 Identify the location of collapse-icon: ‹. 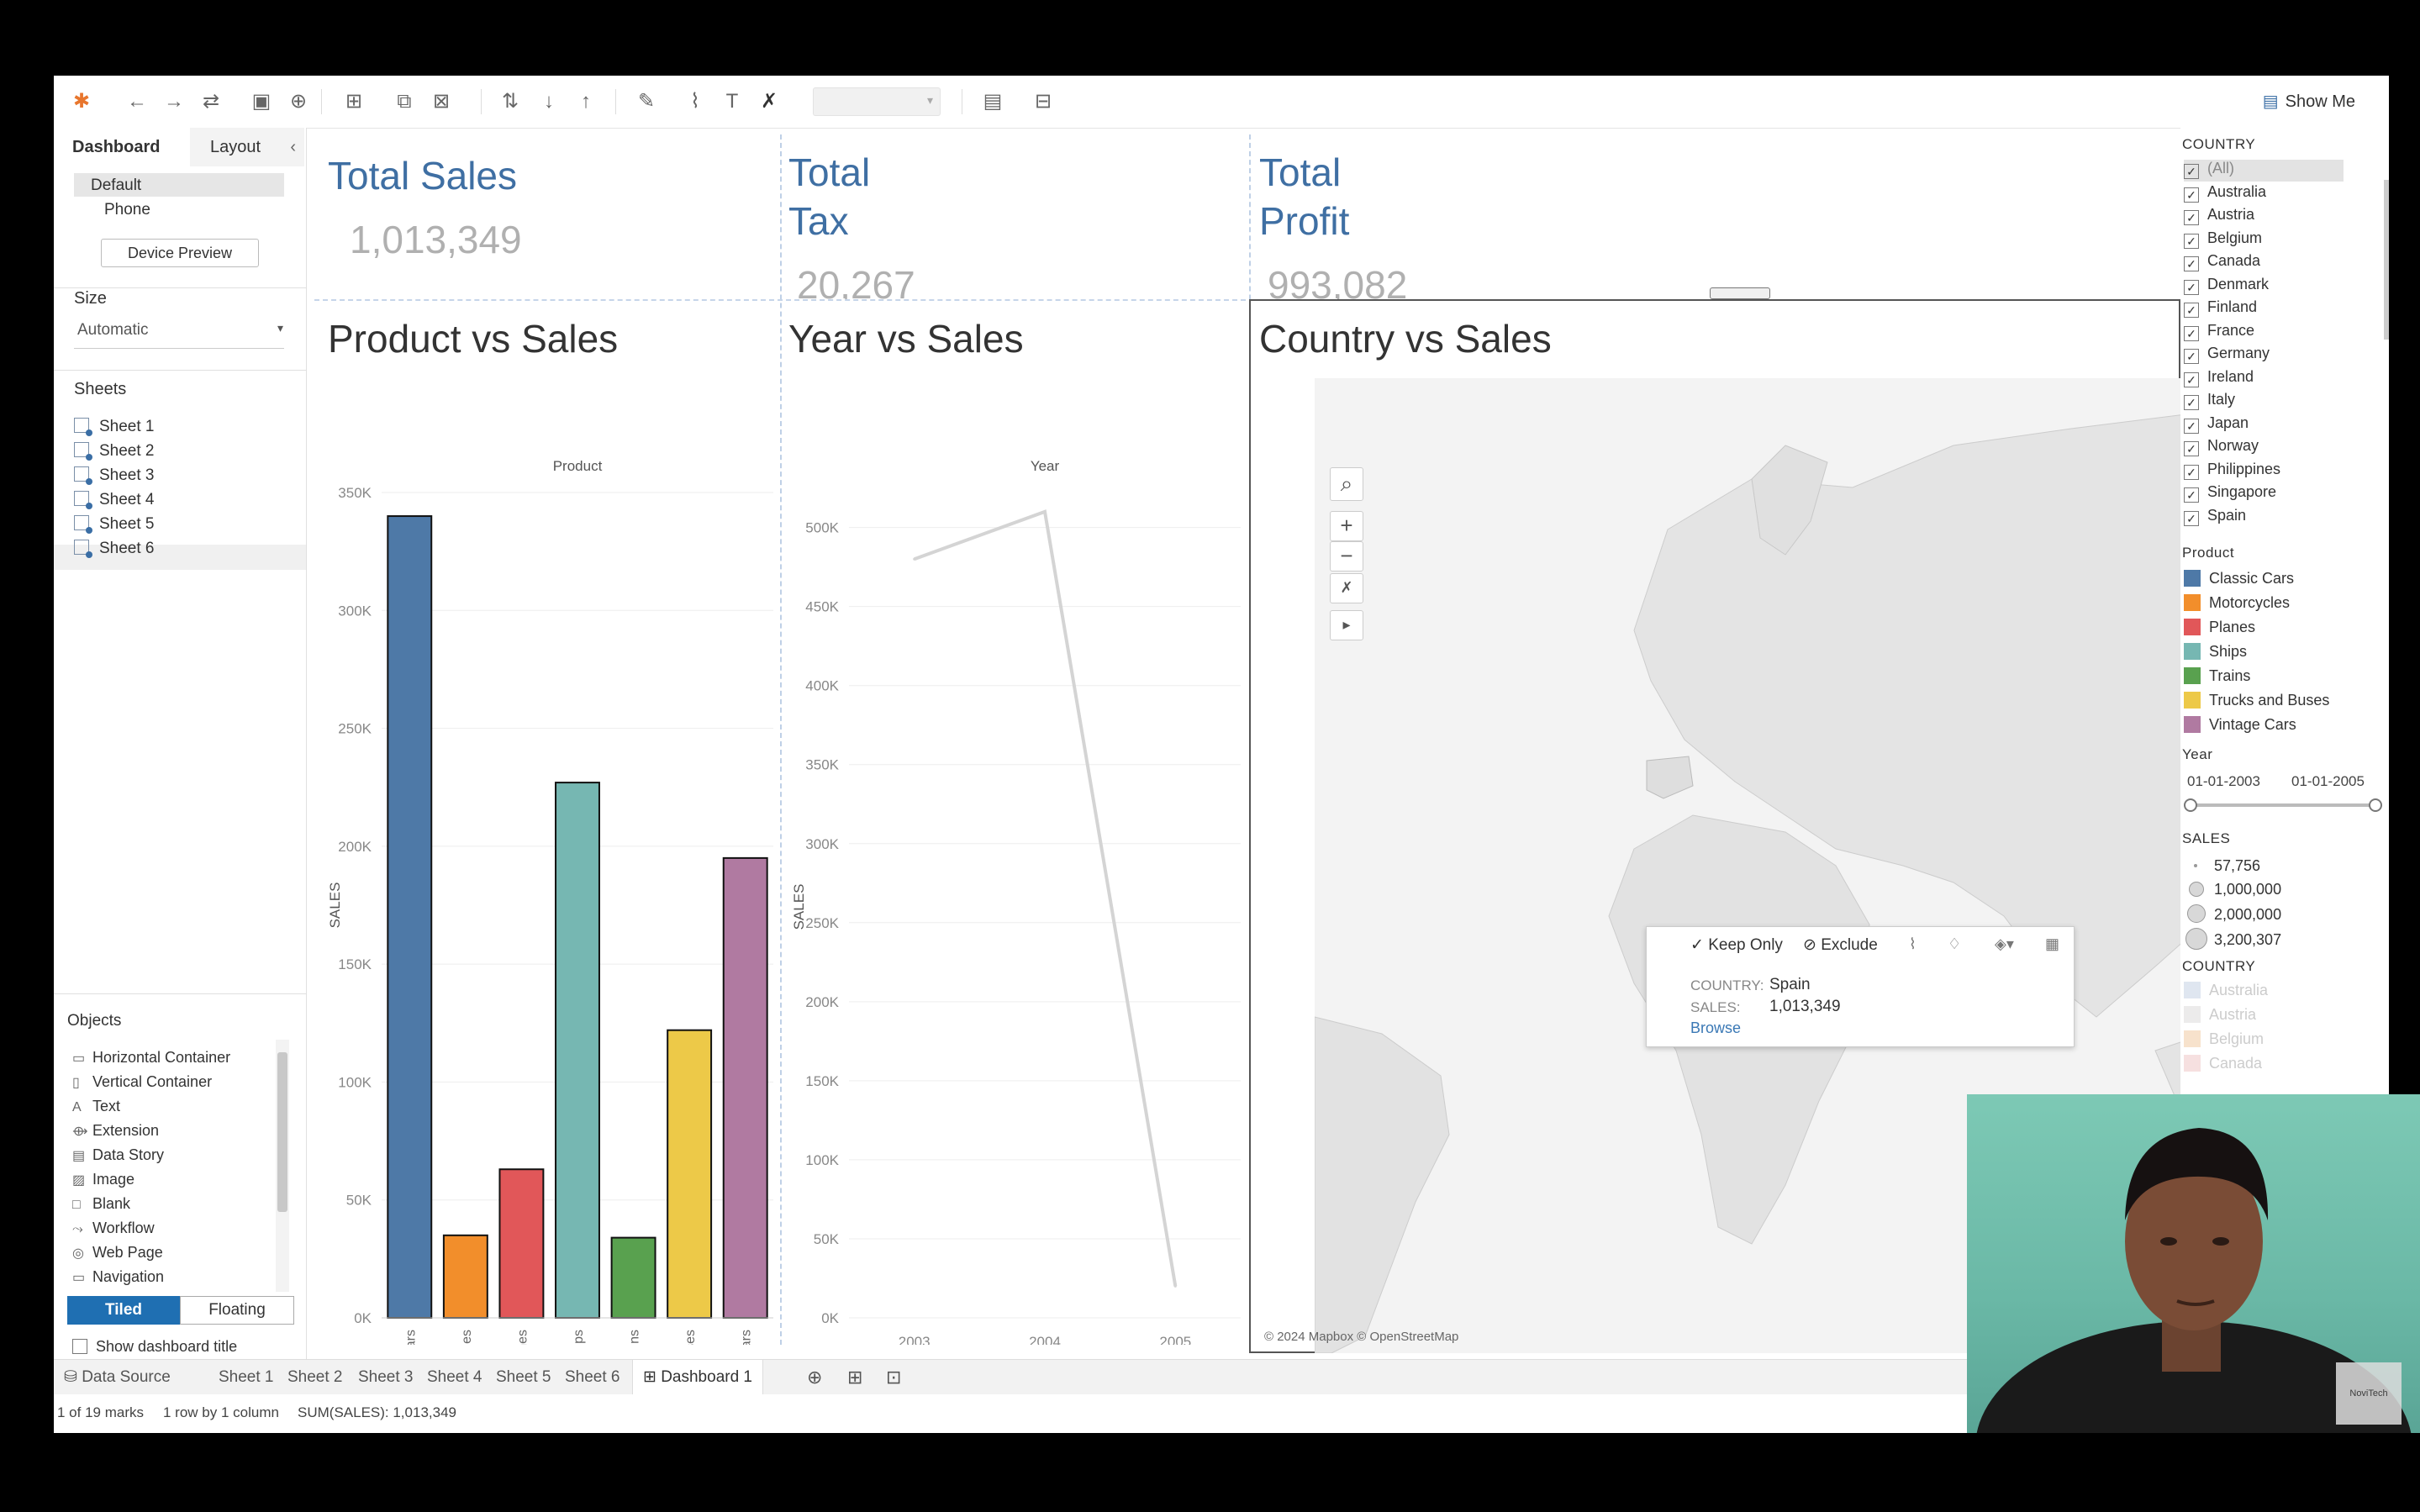
(293, 147).